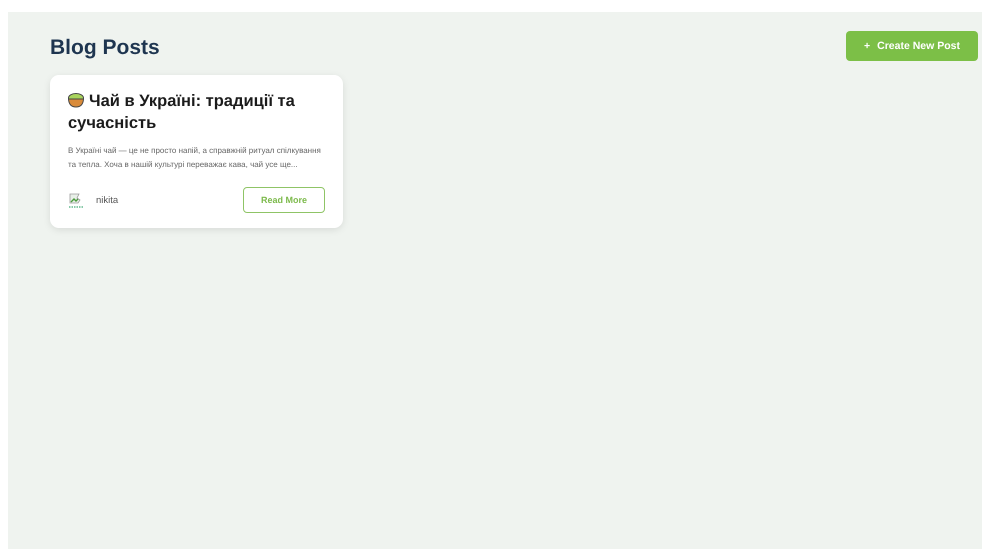  What do you see at coordinates (182, 112) in the screenshot?
I see `post-title: Чай в Україні: традиції та сучасність` at bounding box center [182, 112].